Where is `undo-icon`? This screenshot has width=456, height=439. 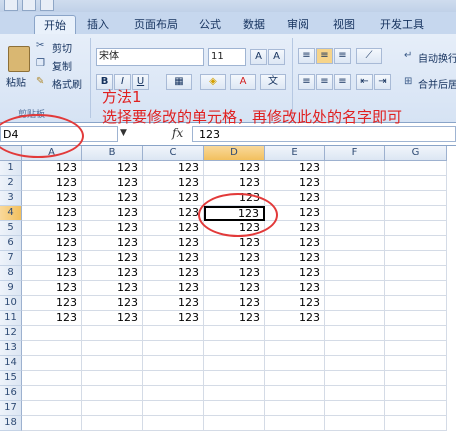
undo-icon is located at coordinates (29, 5).